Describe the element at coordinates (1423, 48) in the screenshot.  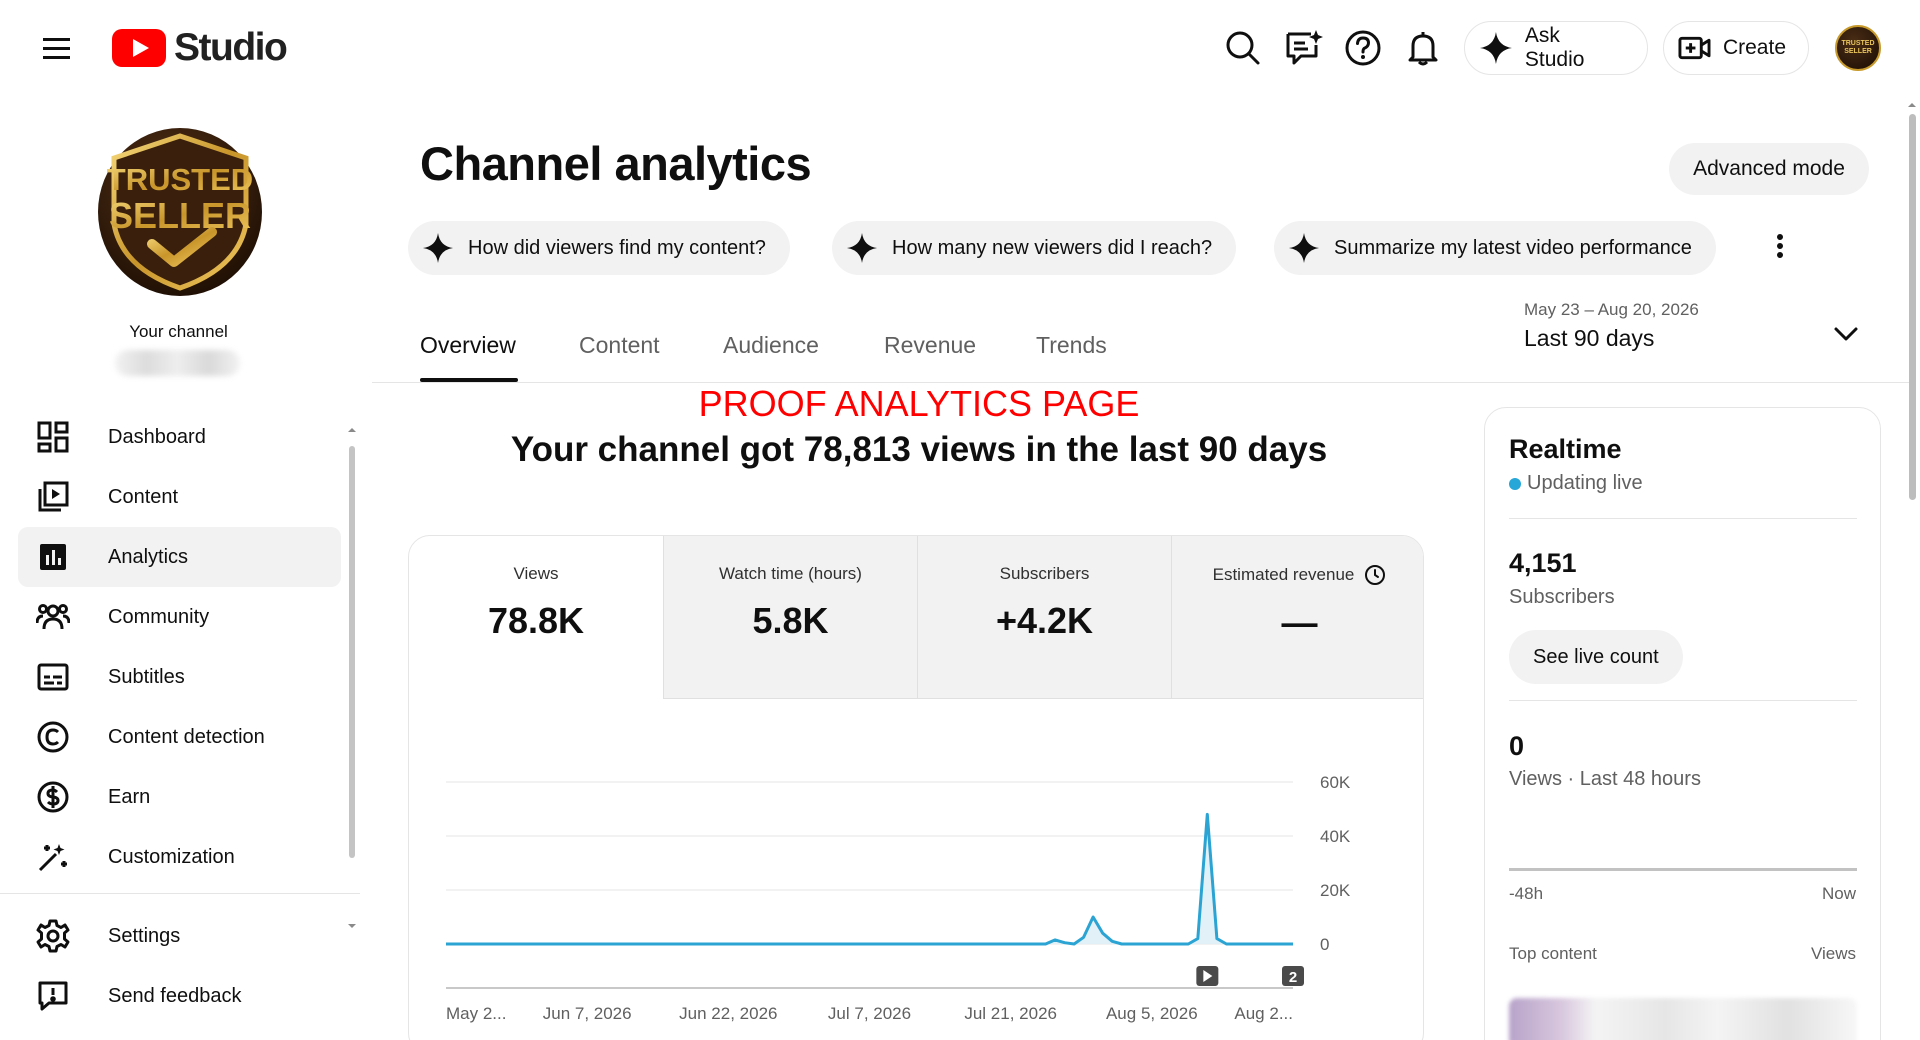
I see `notifications-bell-icon` at that location.